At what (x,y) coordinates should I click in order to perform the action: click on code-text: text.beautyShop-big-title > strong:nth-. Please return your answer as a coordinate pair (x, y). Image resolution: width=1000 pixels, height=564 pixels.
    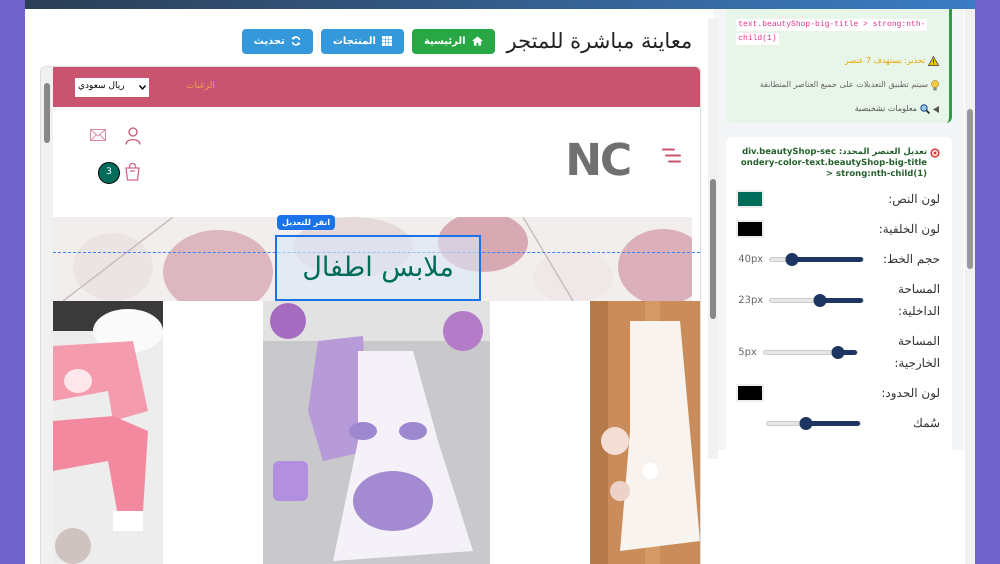
    Looking at the image, I should click on (832, 25).